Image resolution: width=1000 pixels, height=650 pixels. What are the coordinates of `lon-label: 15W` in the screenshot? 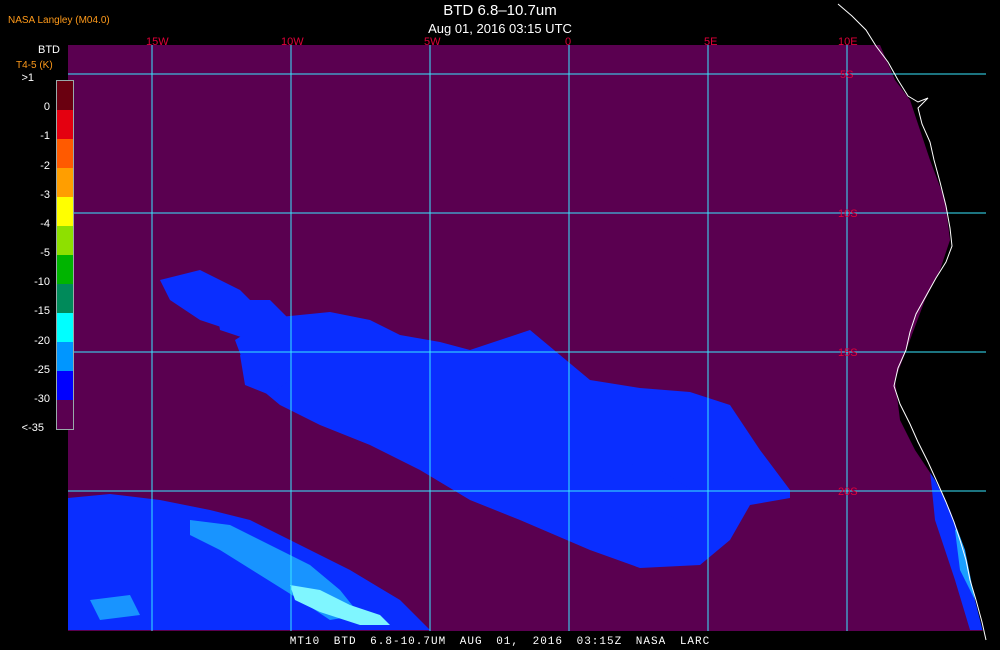 It's located at (157, 42).